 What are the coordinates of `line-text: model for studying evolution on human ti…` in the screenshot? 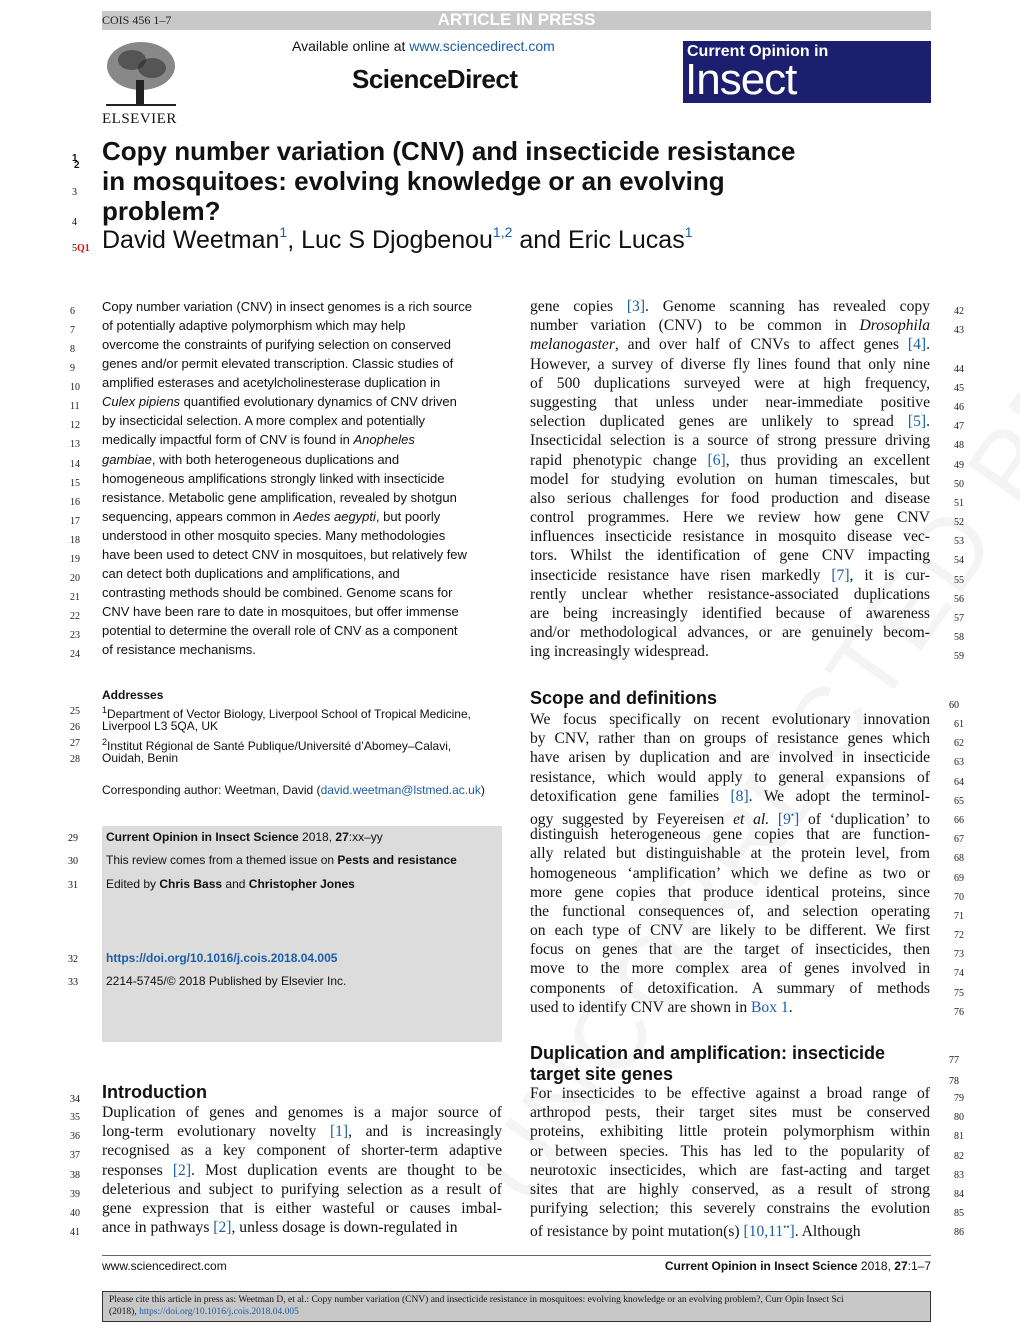 It's located at (730, 479).